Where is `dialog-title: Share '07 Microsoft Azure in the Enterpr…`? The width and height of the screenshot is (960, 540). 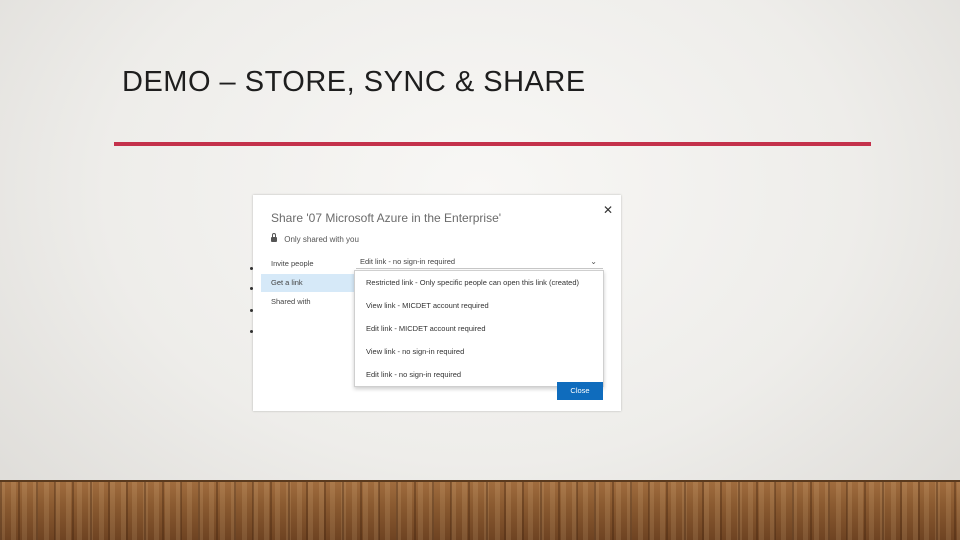
dialog-title: Share '07 Microsoft Azure in the Enterpr… is located at coordinates (386, 218).